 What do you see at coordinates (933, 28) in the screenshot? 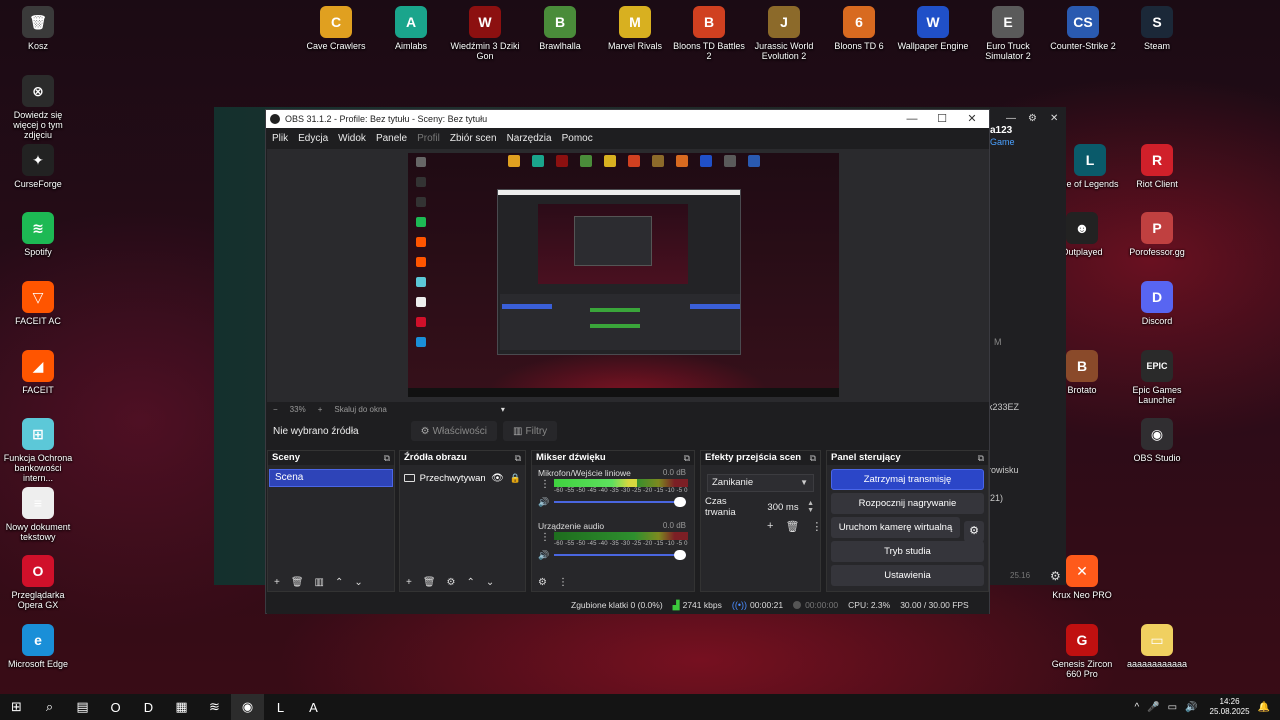
I see `desktop-icon-wallpaper-engine: W Wallpaper Engine` at bounding box center [933, 28].